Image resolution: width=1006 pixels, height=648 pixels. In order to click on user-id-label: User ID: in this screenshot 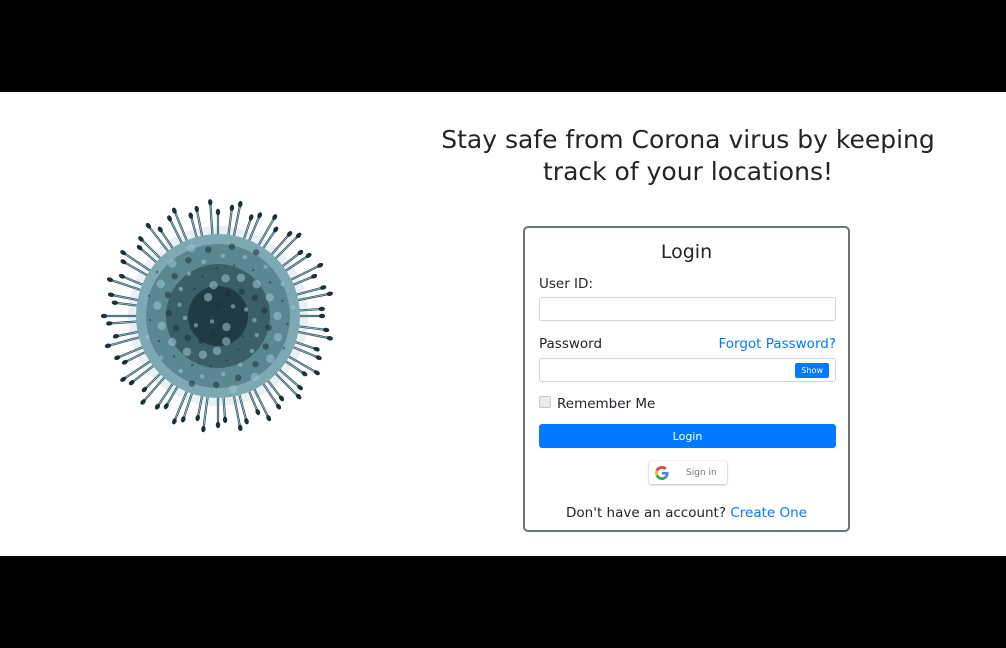, I will do `click(566, 284)`.